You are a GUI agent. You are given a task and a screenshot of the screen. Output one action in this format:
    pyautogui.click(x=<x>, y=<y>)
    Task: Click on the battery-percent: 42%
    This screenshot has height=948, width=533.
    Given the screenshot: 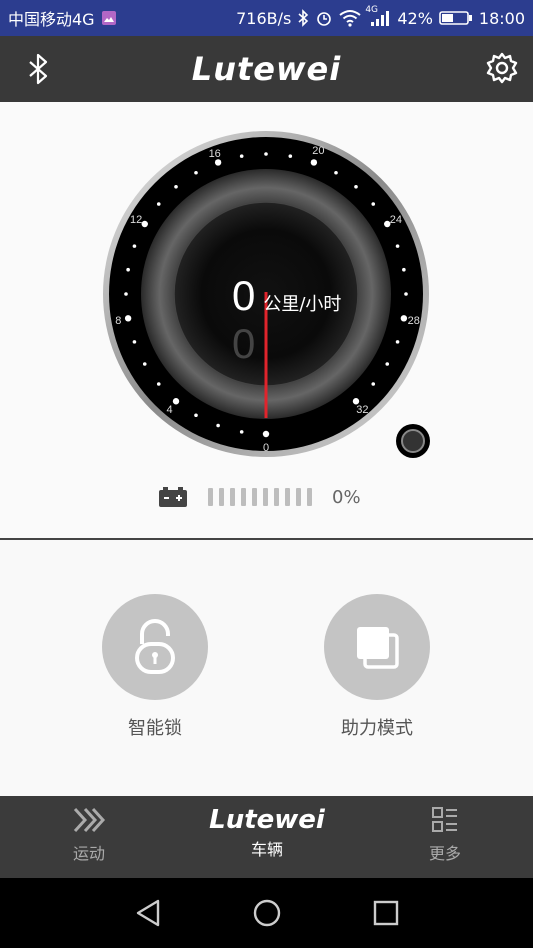 What is the action you would take?
    pyautogui.click(x=415, y=18)
    